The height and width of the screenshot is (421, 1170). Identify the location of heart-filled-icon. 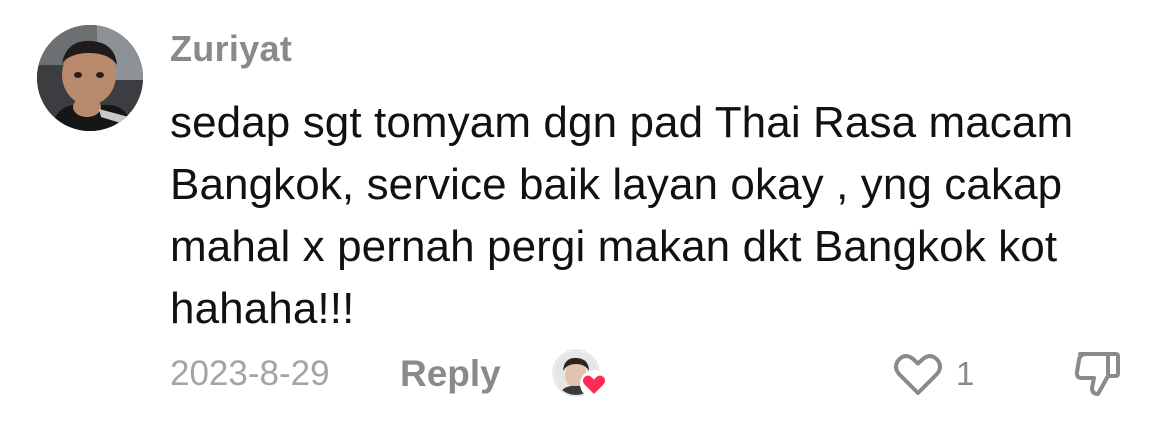
(594, 384).